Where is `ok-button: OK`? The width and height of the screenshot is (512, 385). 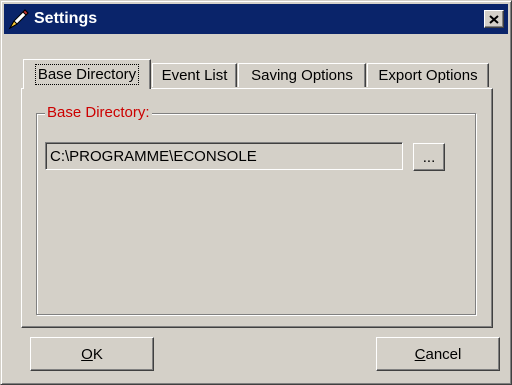 ok-button: OK is located at coordinates (92, 354).